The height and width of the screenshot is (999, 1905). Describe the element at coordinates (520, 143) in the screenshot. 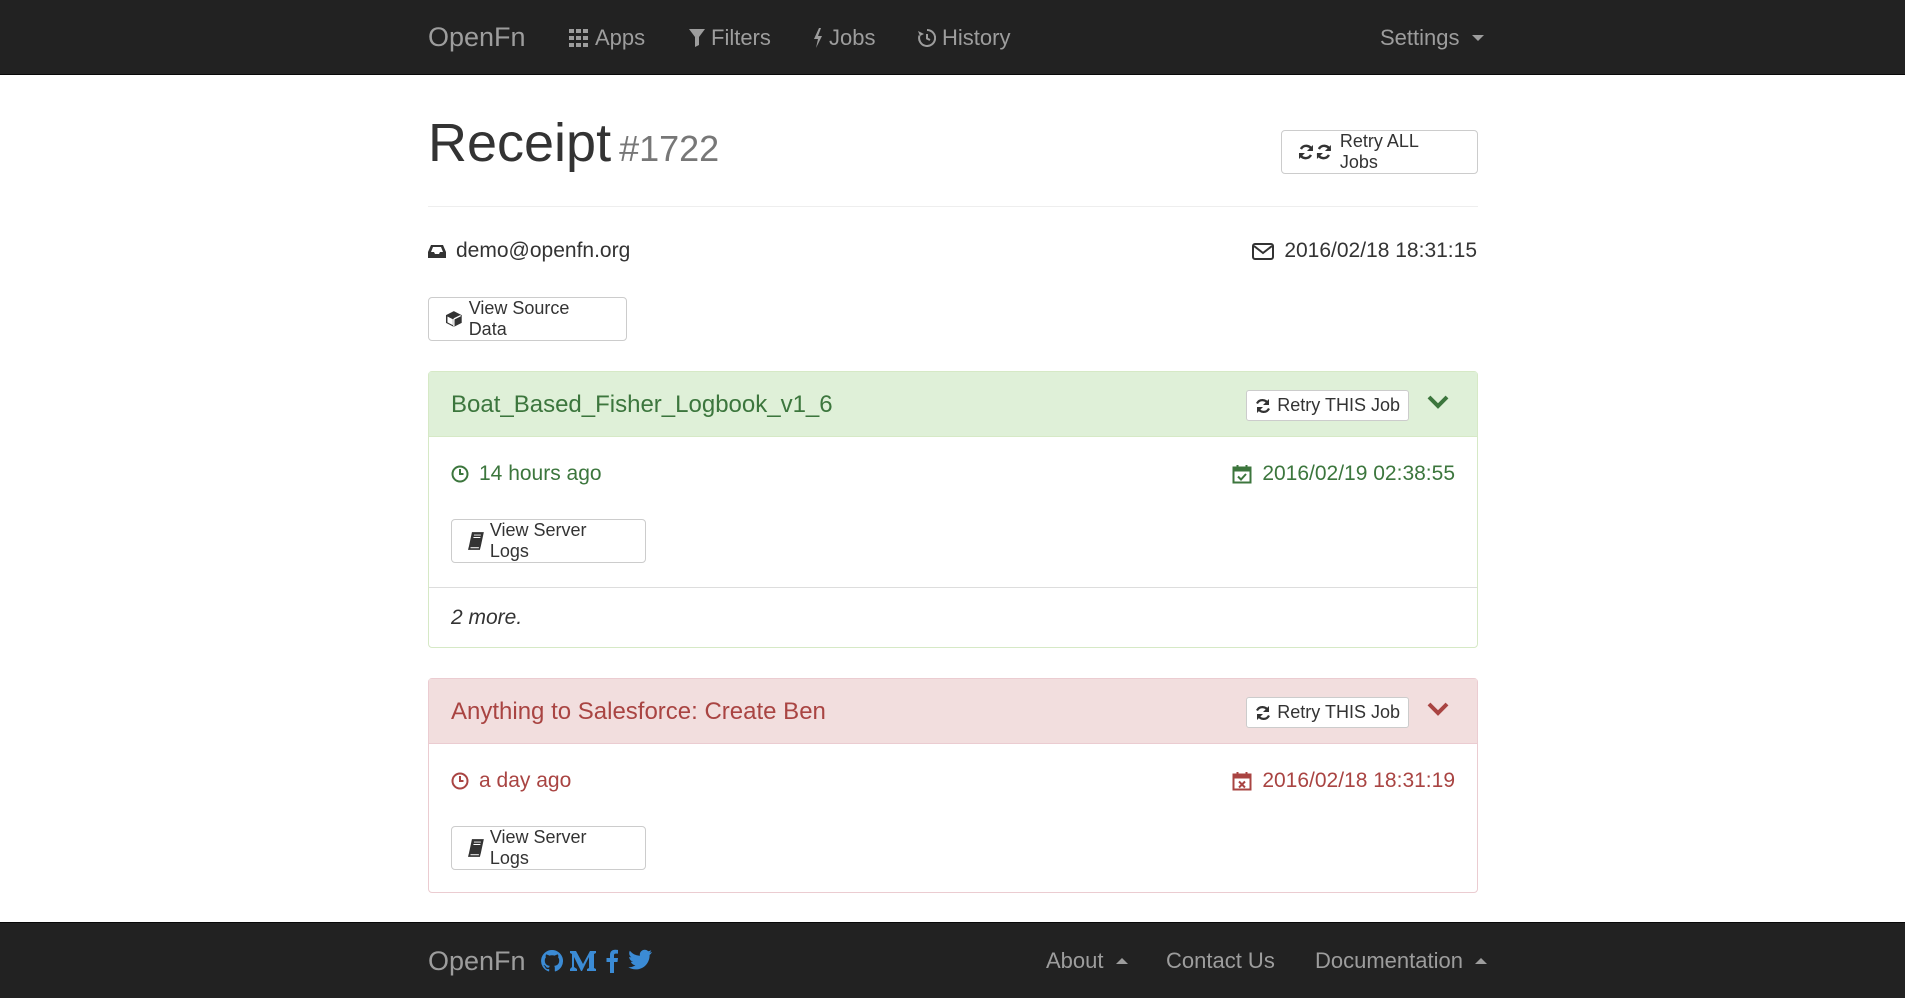

I see `receipt-title: Receipt` at that location.